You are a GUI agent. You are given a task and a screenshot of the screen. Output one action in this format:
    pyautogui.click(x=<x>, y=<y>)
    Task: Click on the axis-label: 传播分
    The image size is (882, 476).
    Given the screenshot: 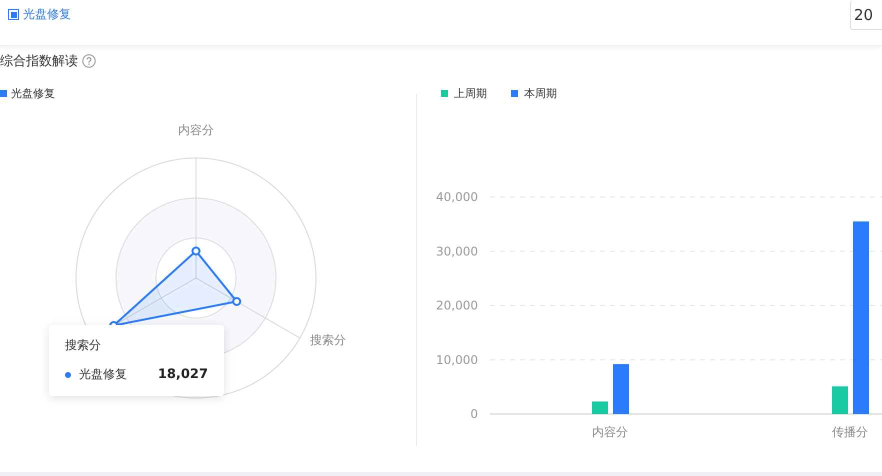 What is the action you would take?
    pyautogui.click(x=850, y=432)
    